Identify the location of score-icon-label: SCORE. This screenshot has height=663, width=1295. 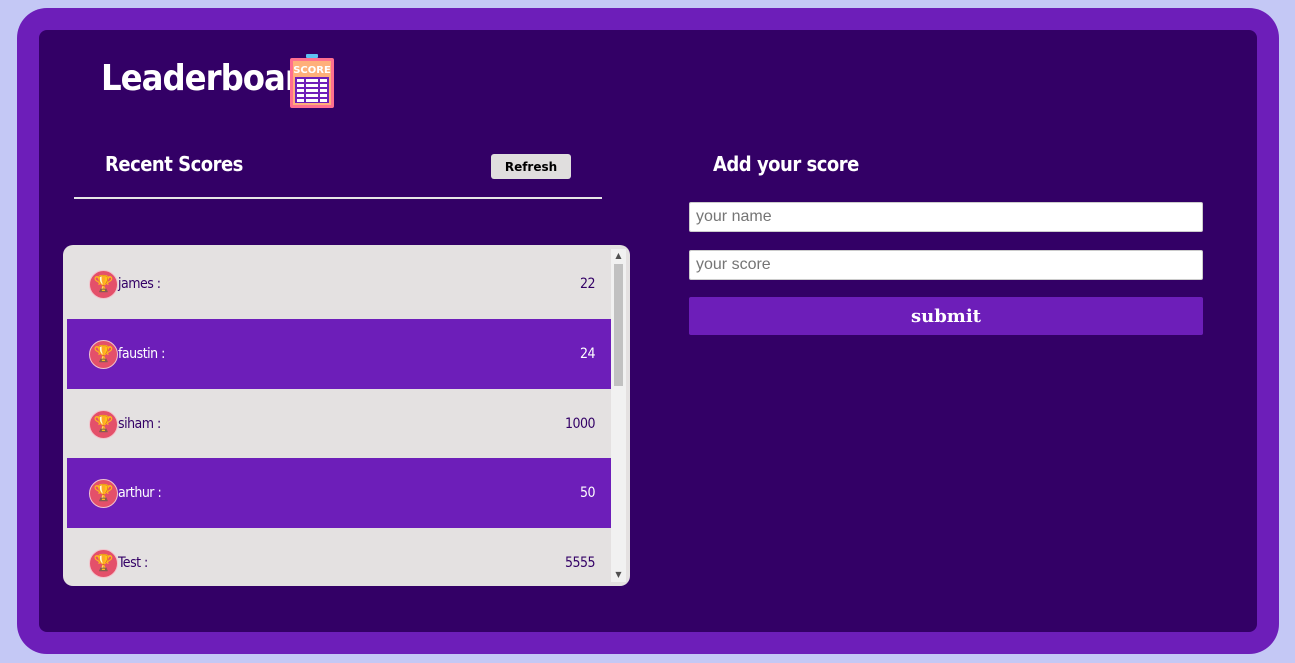
(312, 70).